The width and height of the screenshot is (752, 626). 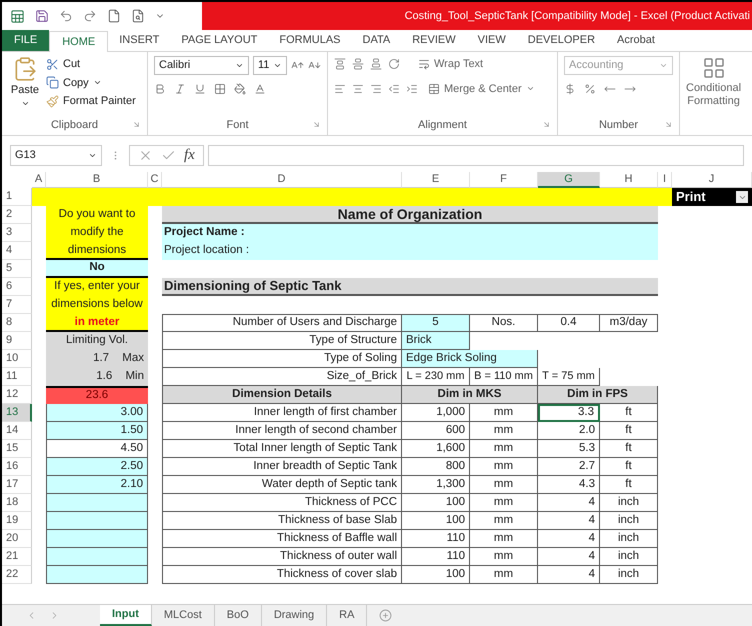 What do you see at coordinates (17, 503) in the screenshot?
I see `row-header: 18` at bounding box center [17, 503].